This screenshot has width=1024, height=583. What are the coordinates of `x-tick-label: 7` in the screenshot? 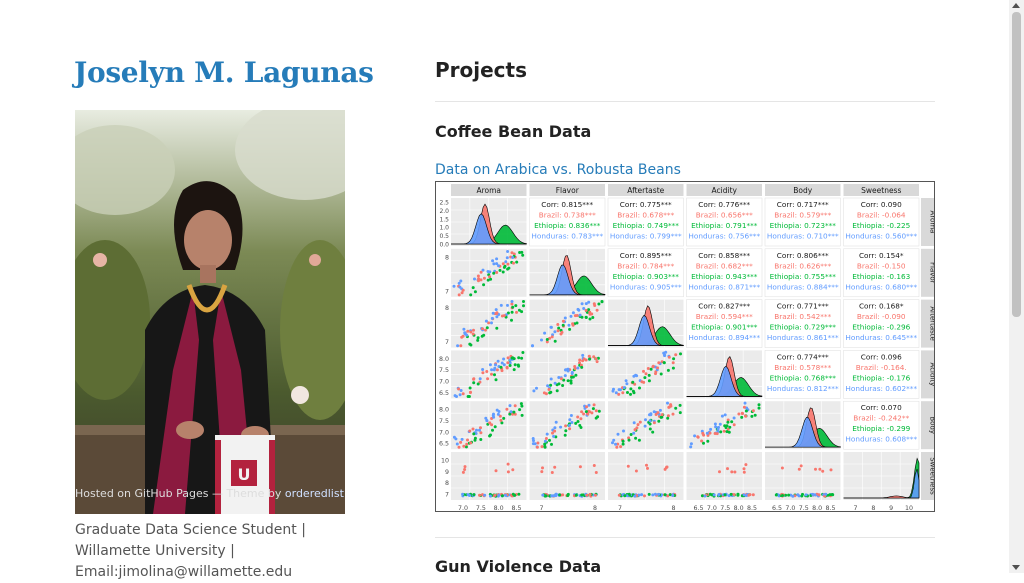 It's located at (855, 508).